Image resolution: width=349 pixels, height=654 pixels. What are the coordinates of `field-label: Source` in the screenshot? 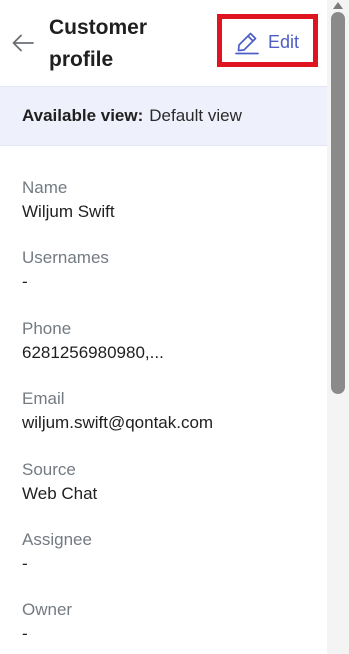 It's located at (49, 469).